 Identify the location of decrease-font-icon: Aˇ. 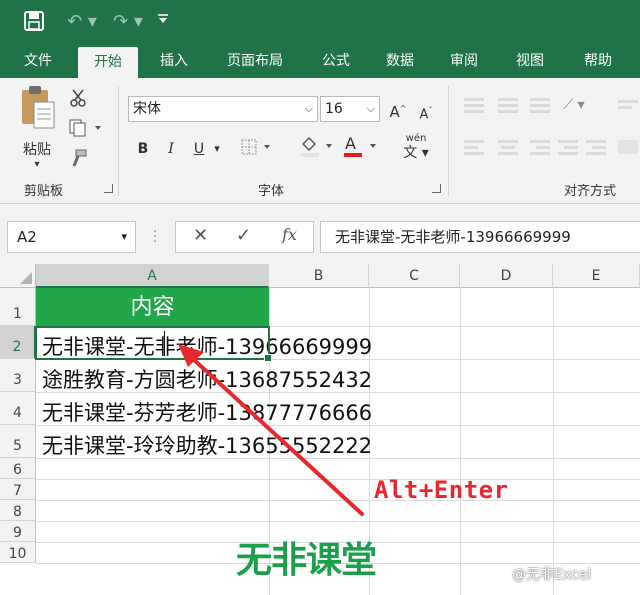
(426, 113).